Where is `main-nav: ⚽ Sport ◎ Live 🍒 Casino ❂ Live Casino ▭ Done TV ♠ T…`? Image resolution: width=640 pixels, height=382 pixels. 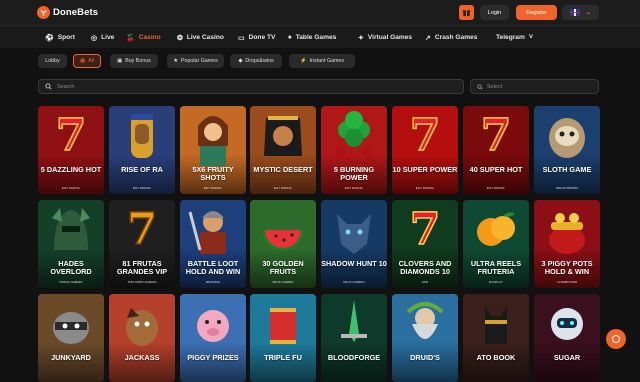 main-nav: ⚽ Sport ◎ Live 🍒 Casino ❂ Live Casino ▭ Done TV ♠ T… is located at coordinates (320, 36).